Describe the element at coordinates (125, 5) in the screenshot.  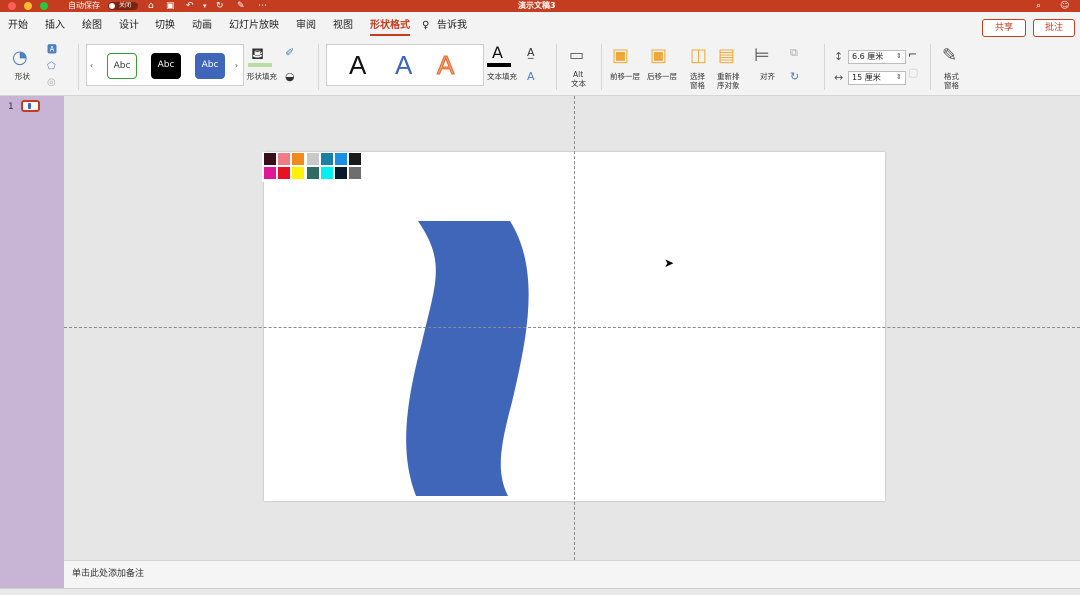
I see `autosave-state: 关闭` at that location.